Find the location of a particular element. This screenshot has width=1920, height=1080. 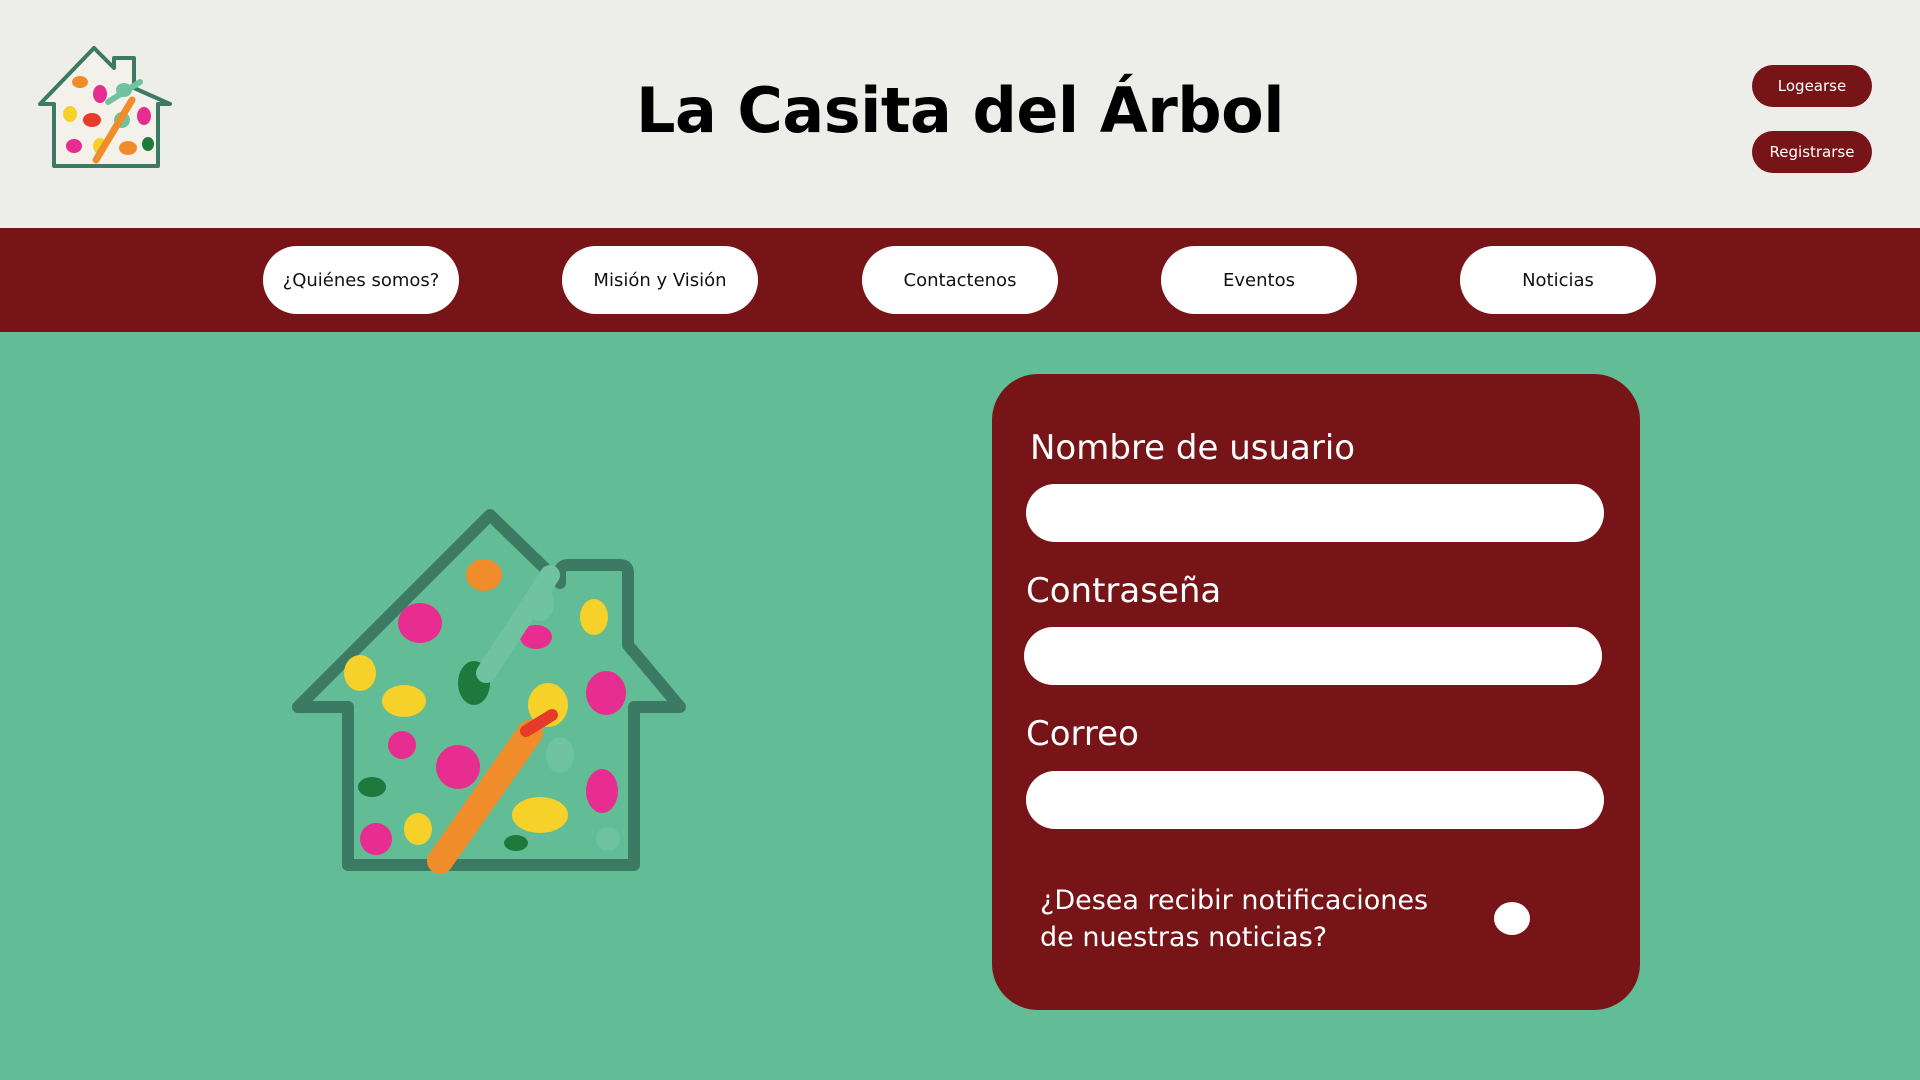

nav-item-mision-vision: Misión y Visión is located at coordinates (660, 280).